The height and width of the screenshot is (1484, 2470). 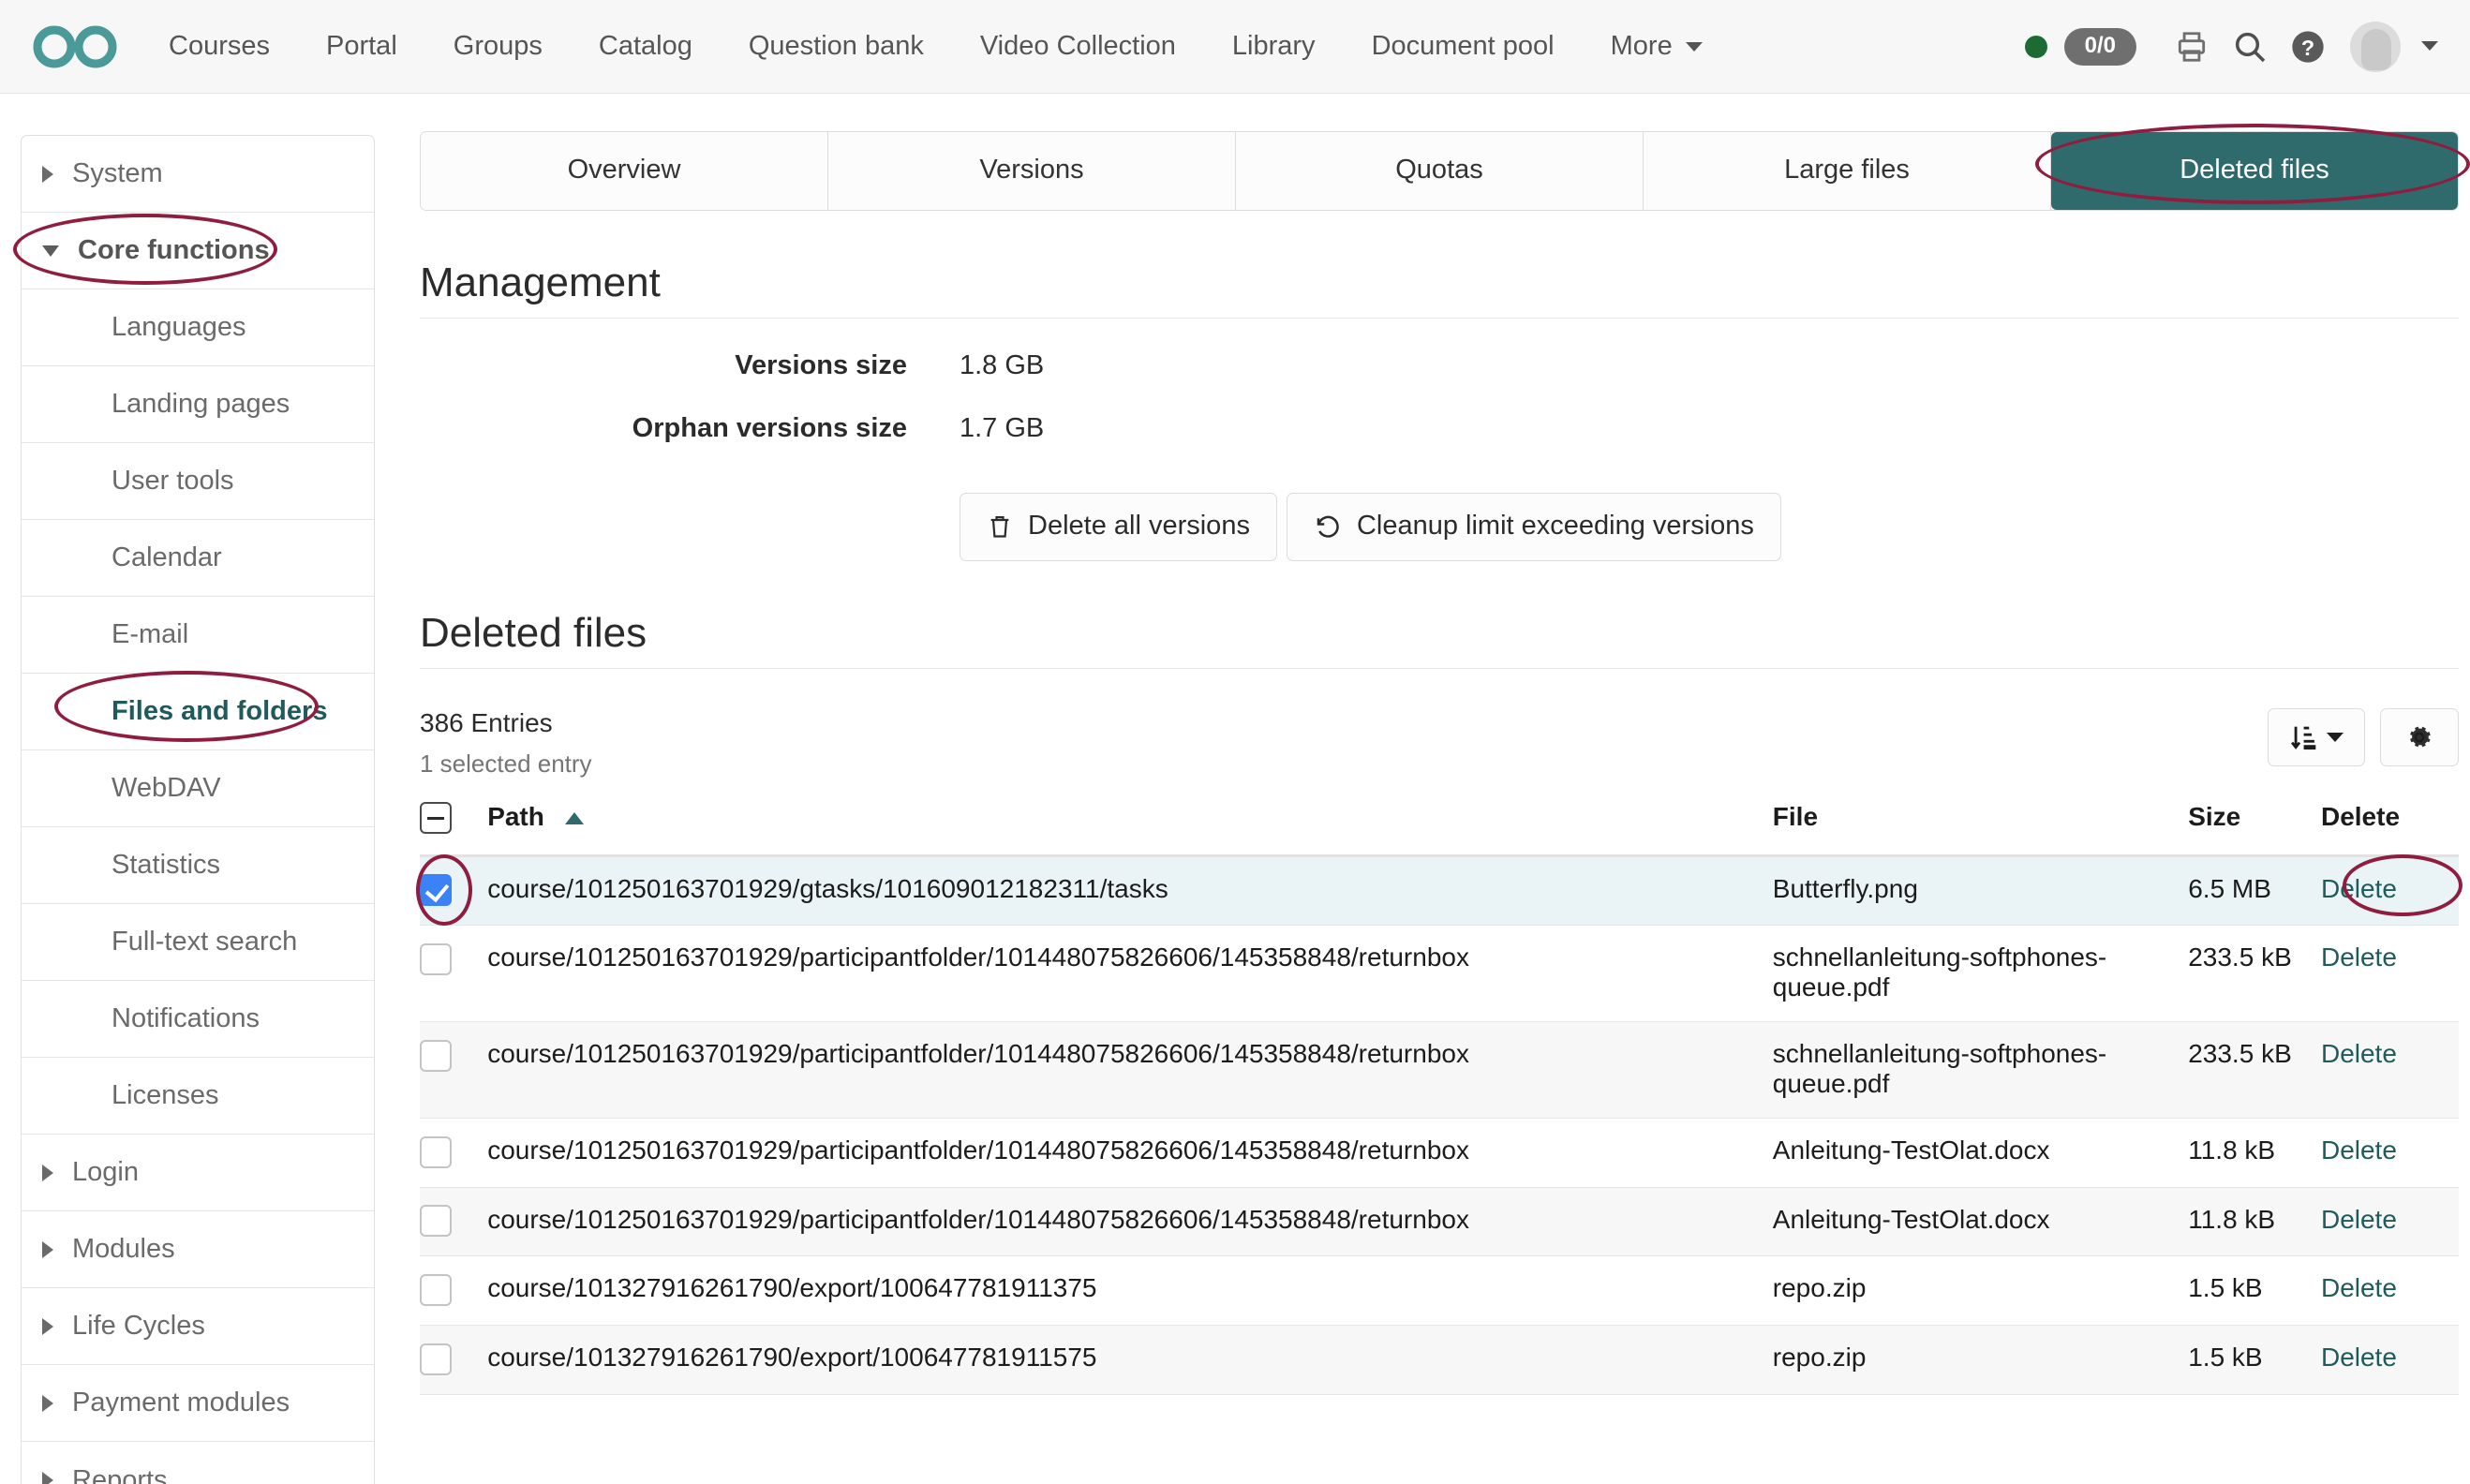 I want to click on cleanup-limit-exceeding-versions-button: Cleanup limit exceeding versions, so click(x=1533, y=527).